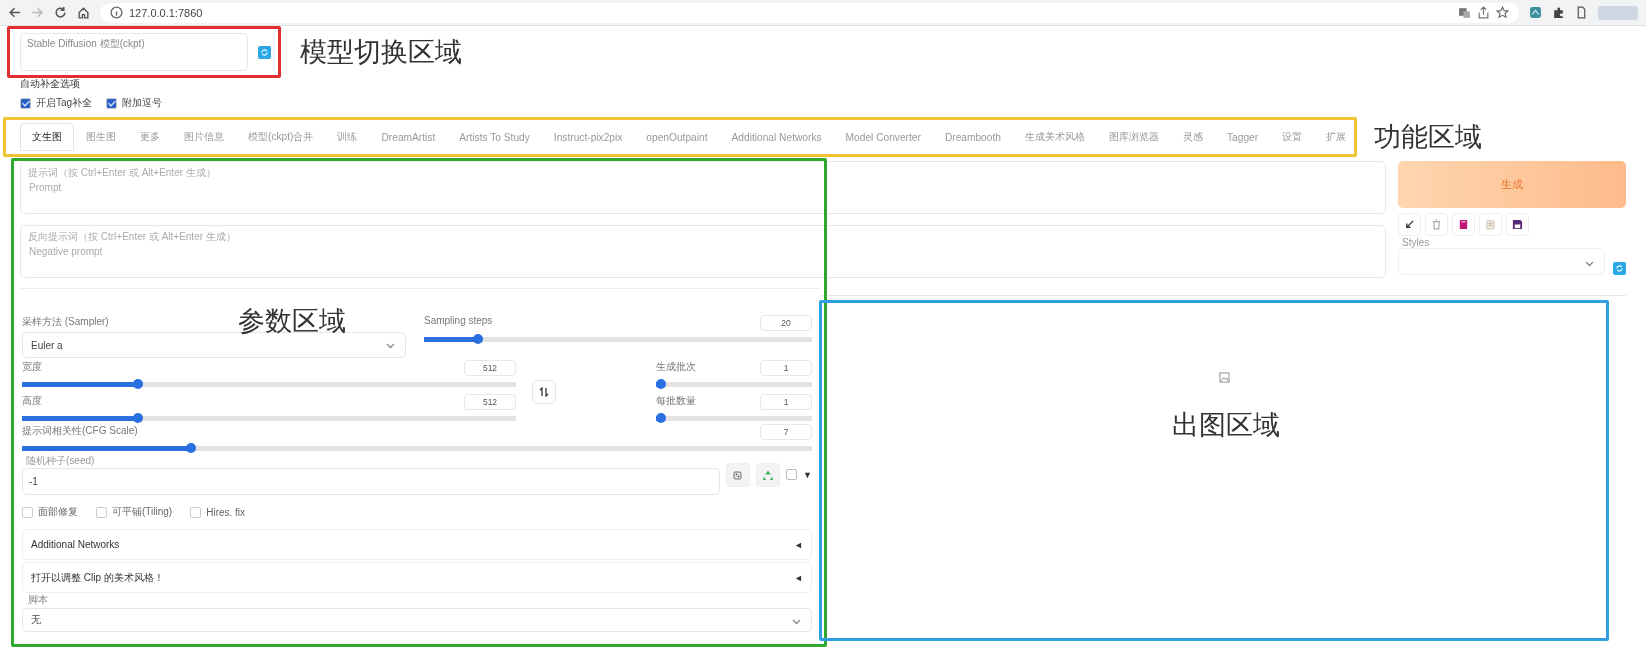 The image size is (1646, 648). I want to click on book-icon, so click(1463, 224).